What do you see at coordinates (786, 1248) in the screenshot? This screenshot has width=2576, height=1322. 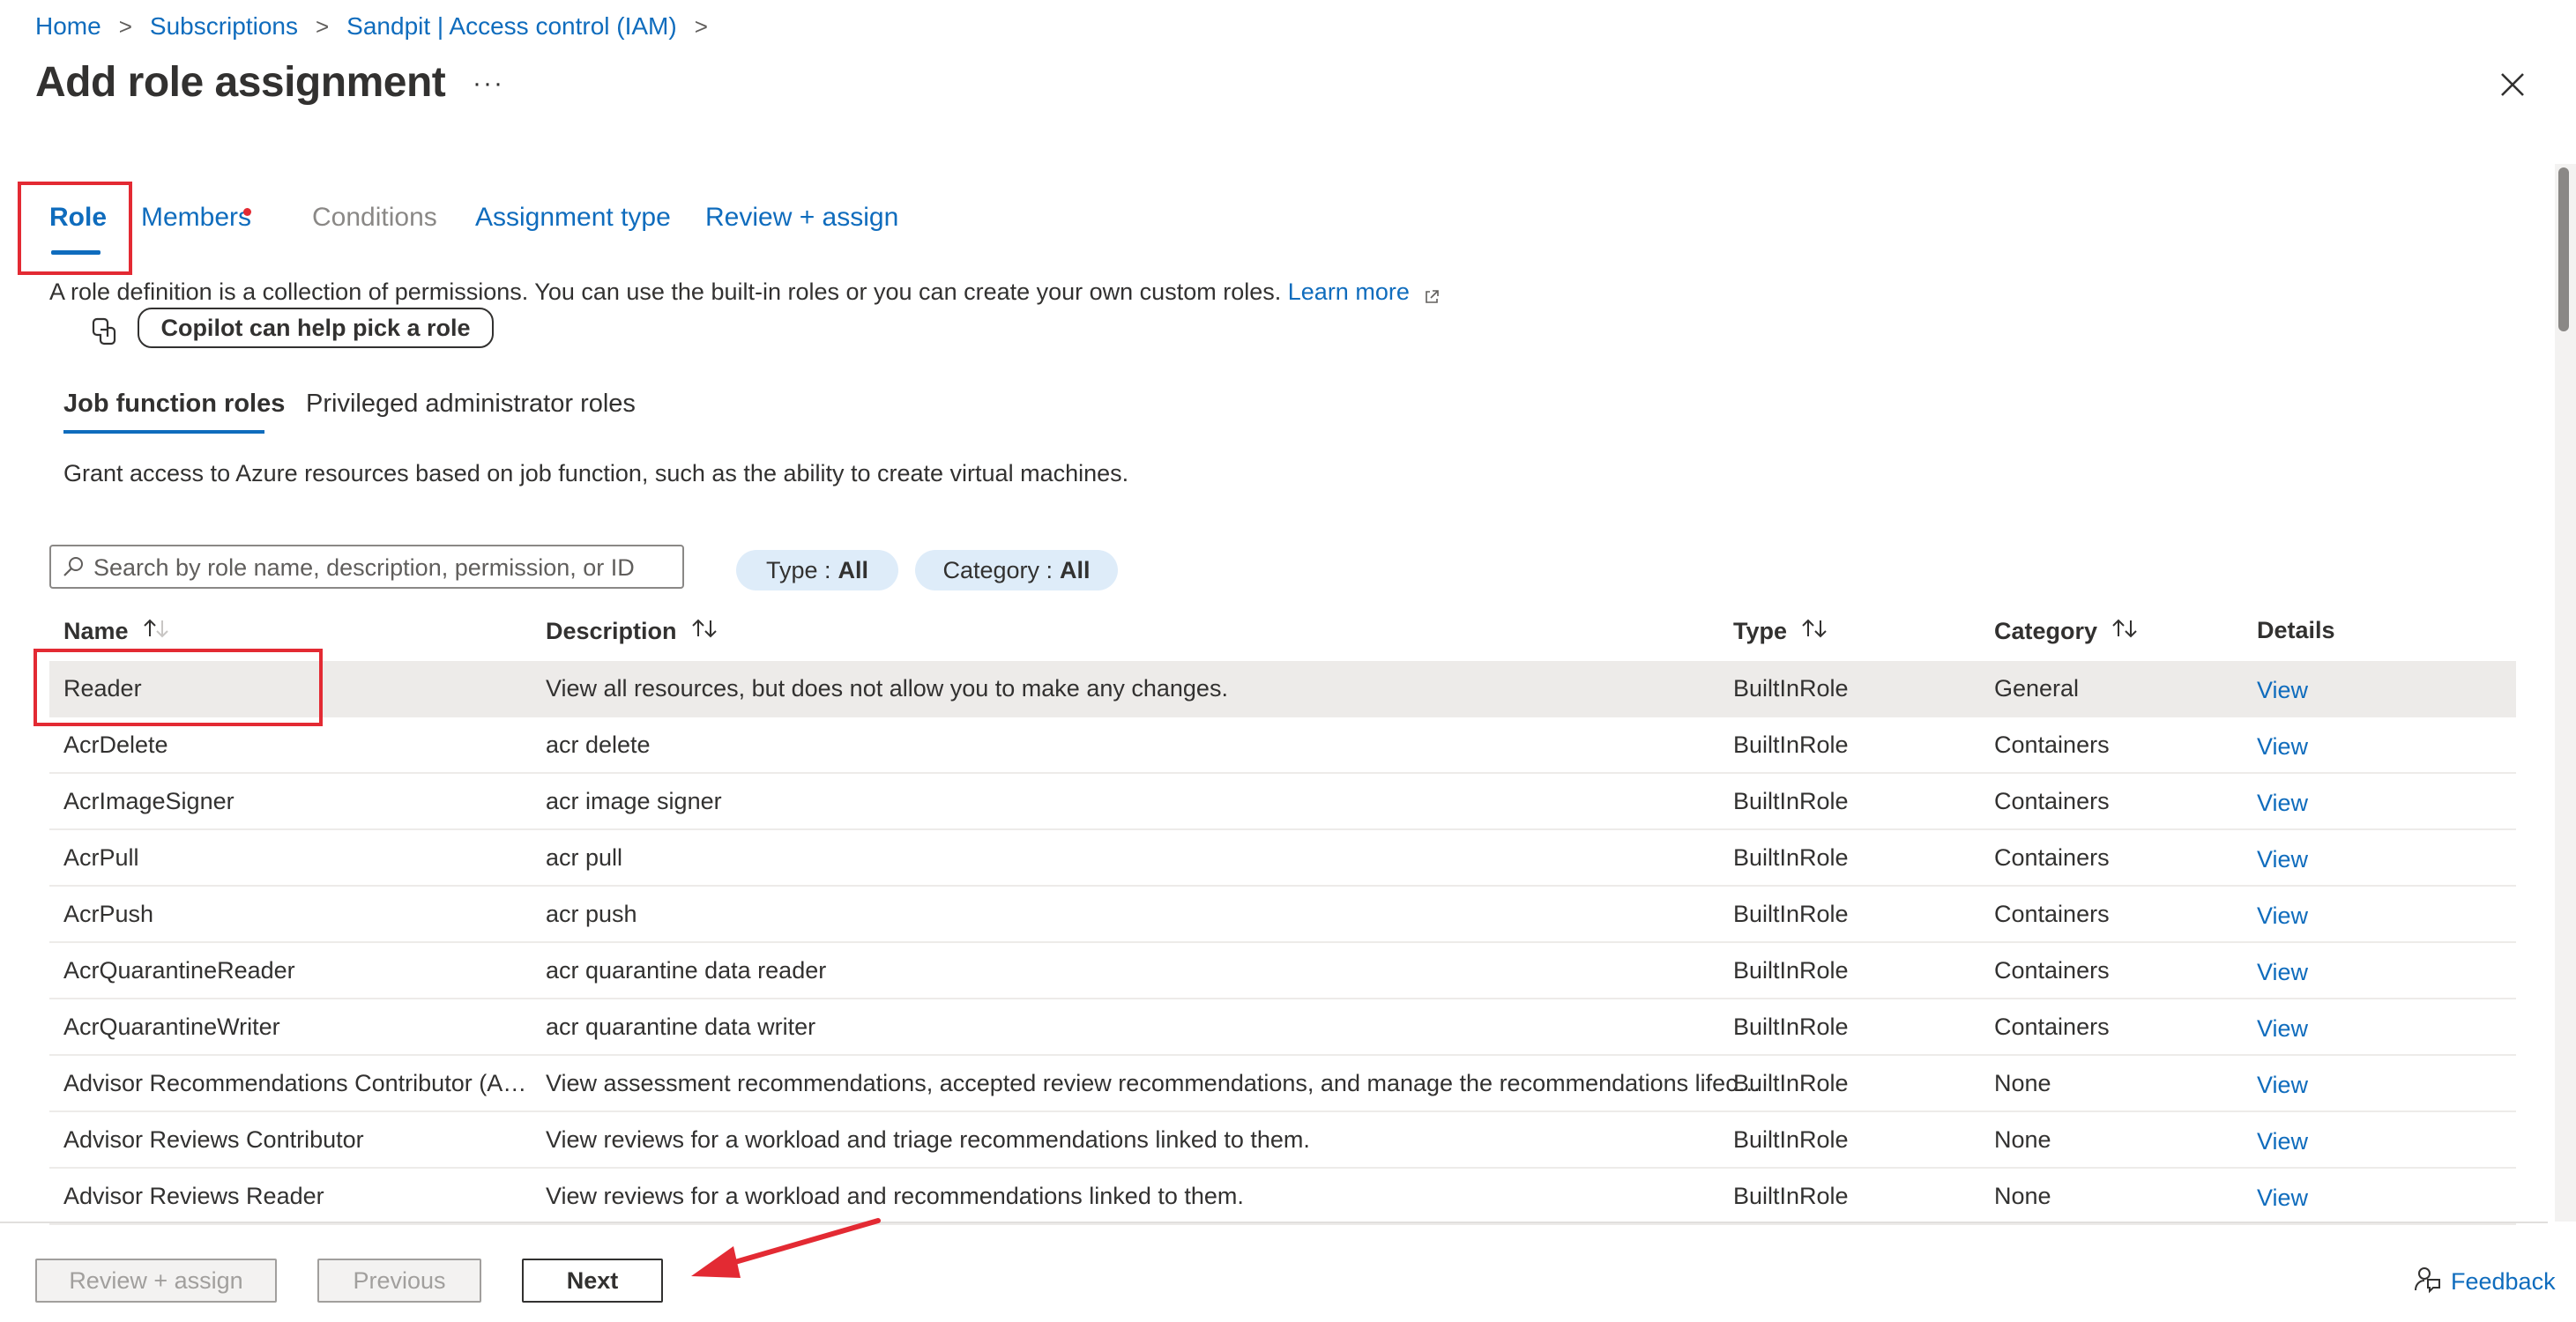 I see `annotation-arrow` at bounding box center [786, 1248].